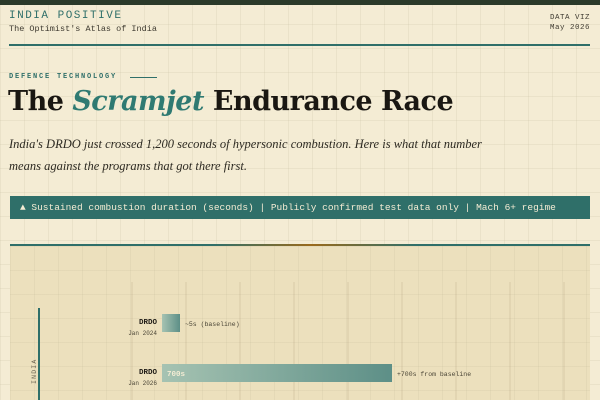  Describe the element at coordinates (138, 101) in the screenshot. I see `headline-accent: Scramjet` at that location.